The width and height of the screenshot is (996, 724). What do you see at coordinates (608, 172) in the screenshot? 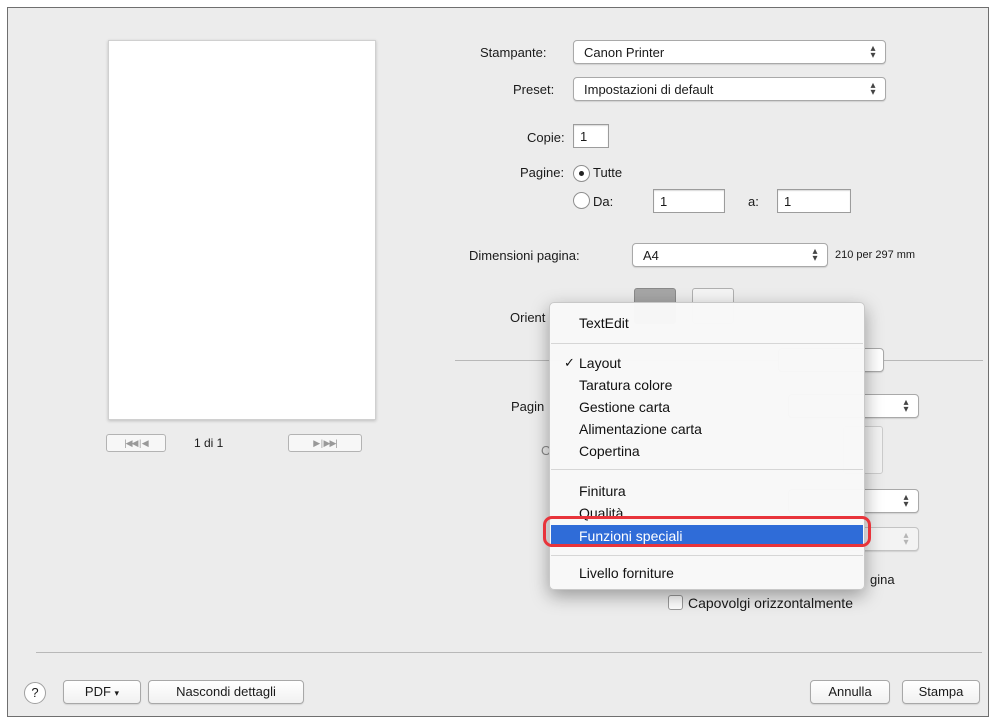
I see `pages-all-label: Tutte` at bounding box center [608, 172].